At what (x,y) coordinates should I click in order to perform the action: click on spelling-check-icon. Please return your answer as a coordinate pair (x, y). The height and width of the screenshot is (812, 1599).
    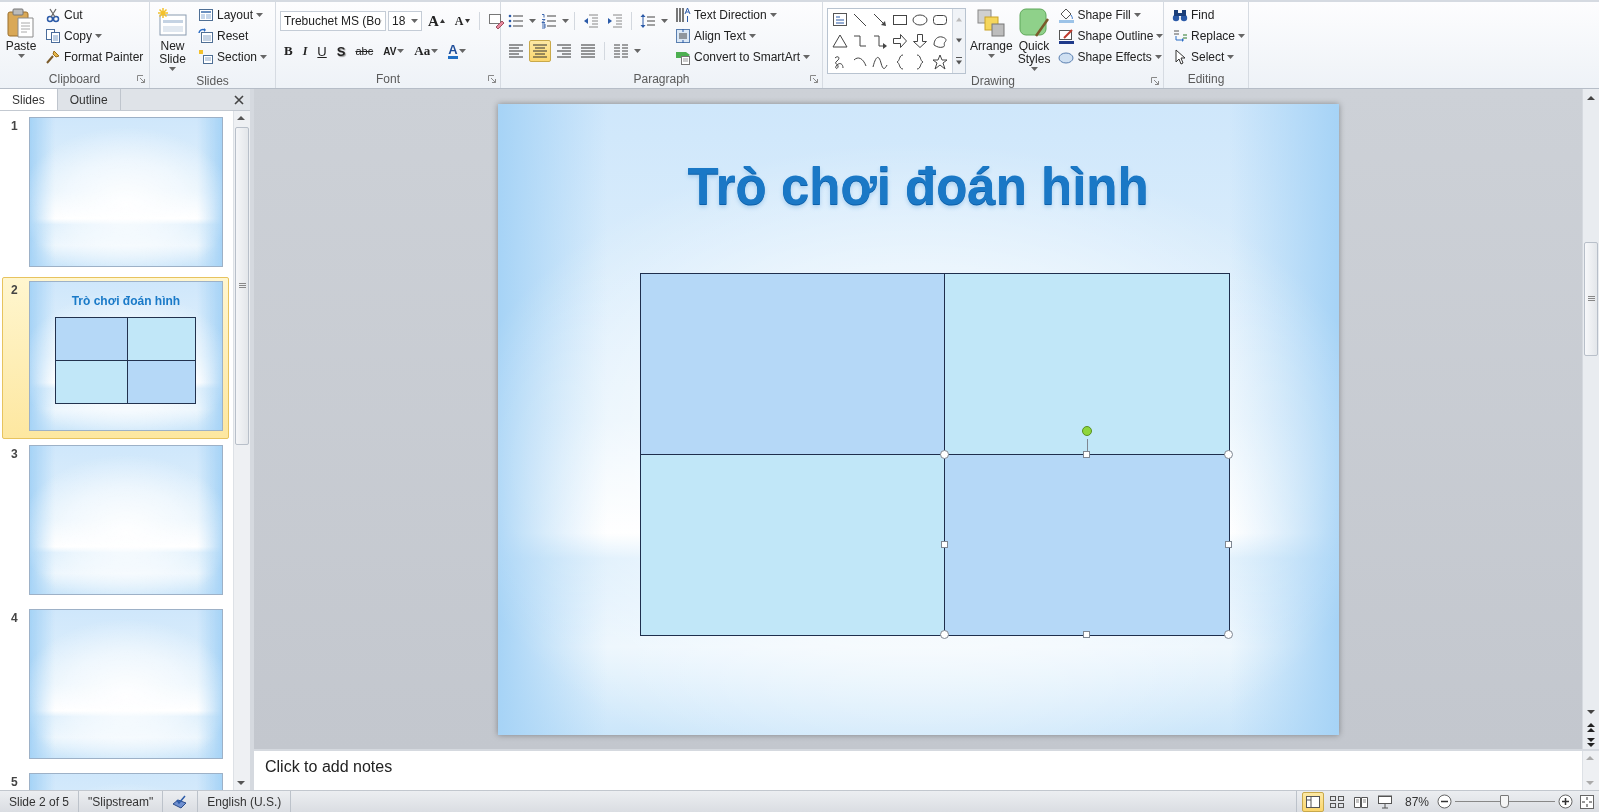
    Looking at the image, I should click on (180, 801).